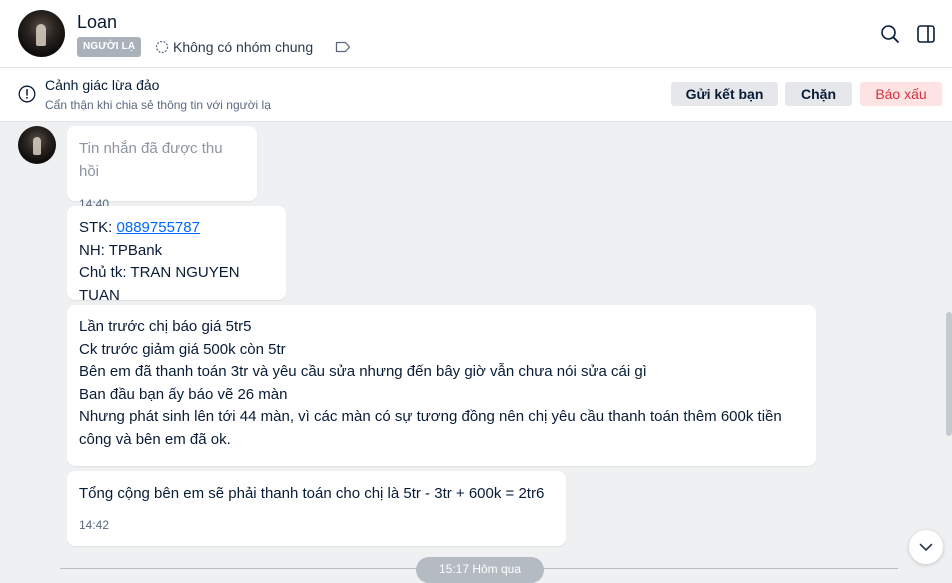 This screenshot has width=952, height=583. I want to click on account-label: STK:, so click(98, 227).